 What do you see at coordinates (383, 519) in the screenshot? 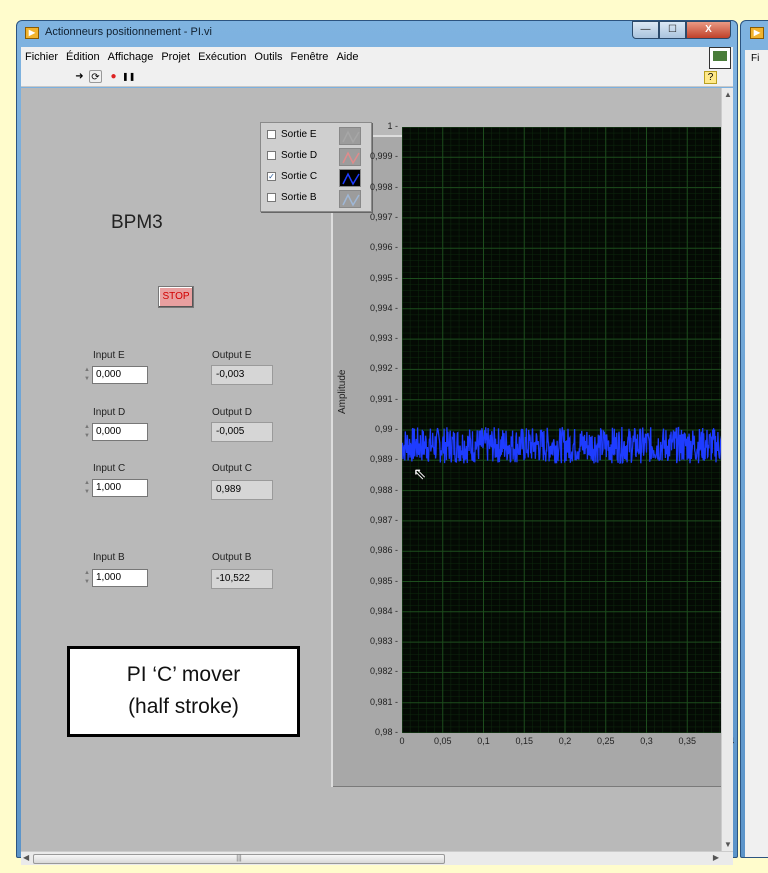
I see `y-tick-label: 0,987 -` at bounding box center [383, 519].